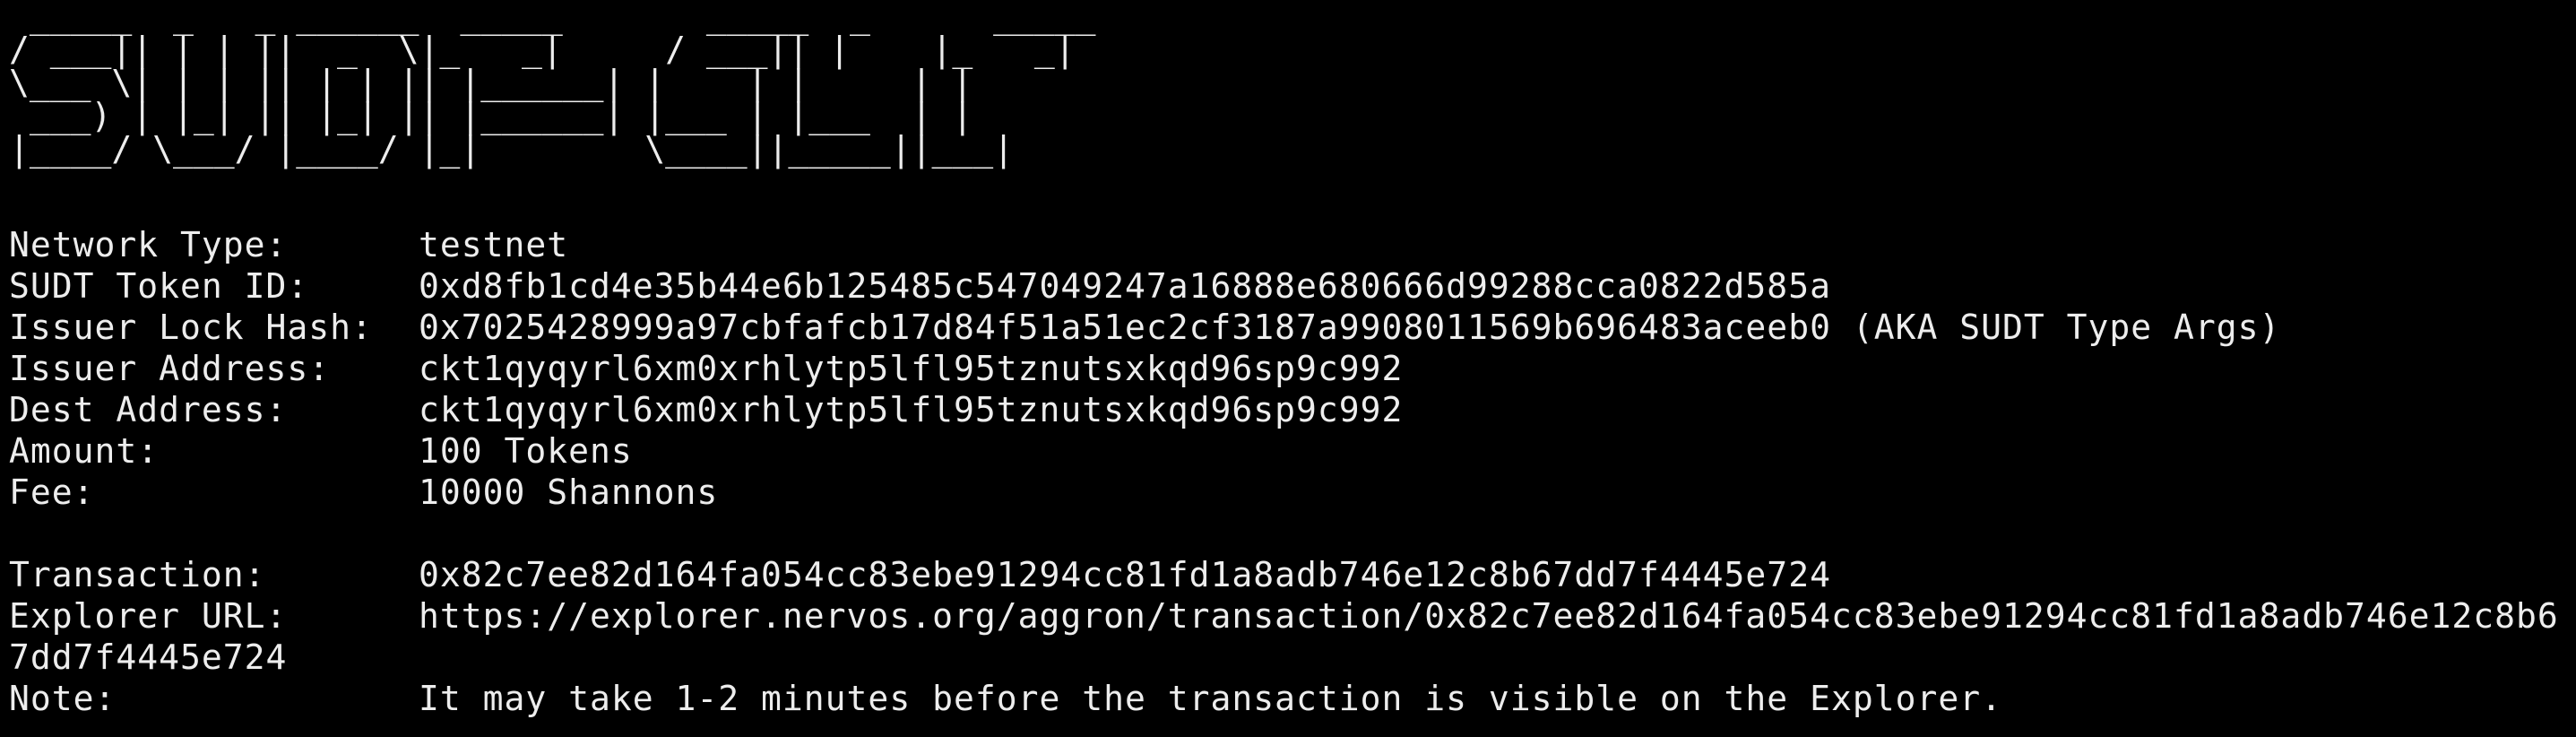 This screenshot has height=737, width=2576. What do you see at coordinates (63, 698) in the screenshot?
I see `note-label: Note:` at bounding box center [63, 698].